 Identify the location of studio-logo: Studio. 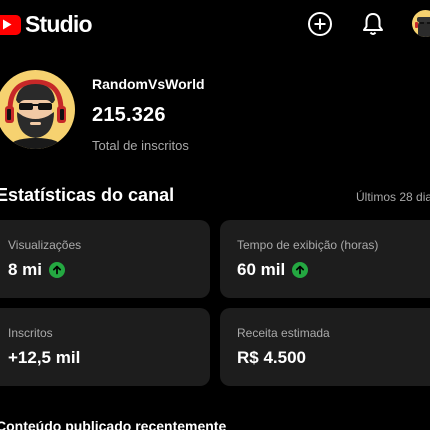
(46, 24).